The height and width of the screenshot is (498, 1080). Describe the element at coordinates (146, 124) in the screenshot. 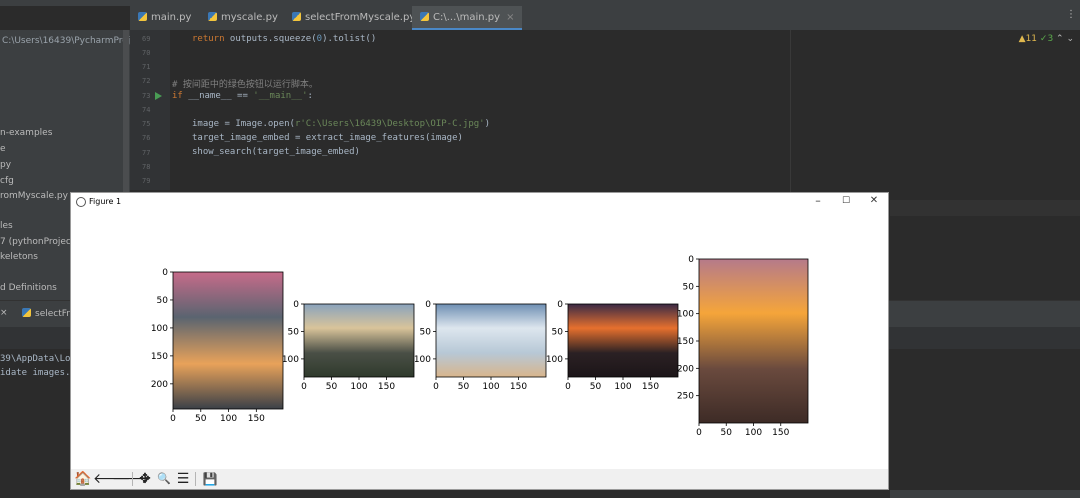

I see `line-number: 75` at that location.